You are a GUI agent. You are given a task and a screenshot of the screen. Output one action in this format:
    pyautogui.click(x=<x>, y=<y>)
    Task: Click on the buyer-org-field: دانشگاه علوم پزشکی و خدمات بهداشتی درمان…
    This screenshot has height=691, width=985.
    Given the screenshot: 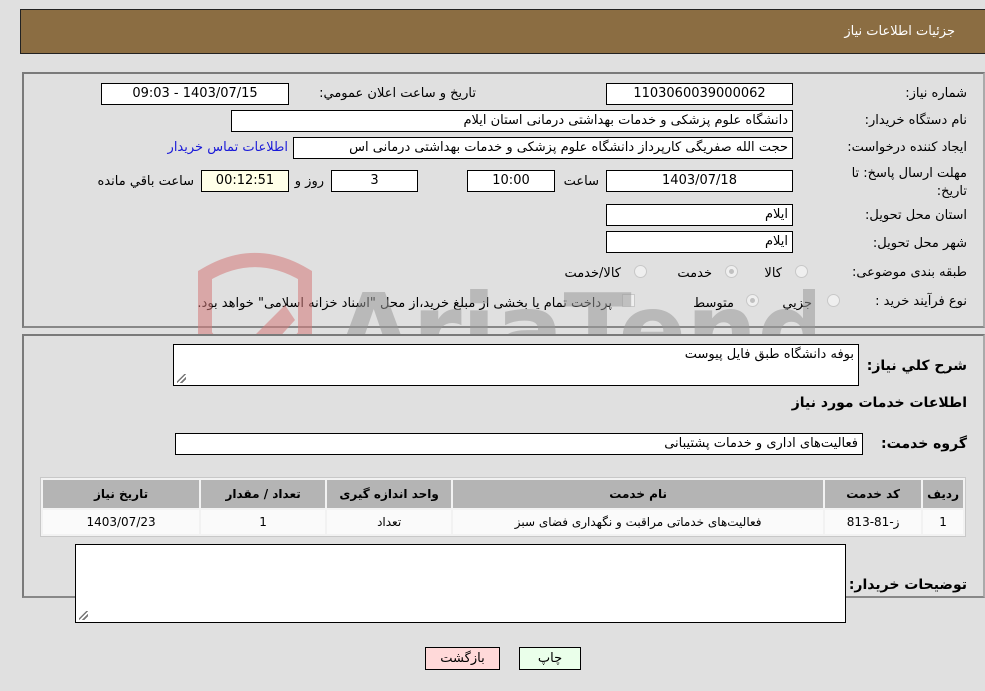 What is the action you would take?
    pyautogui.click(x=512, y=121)
    